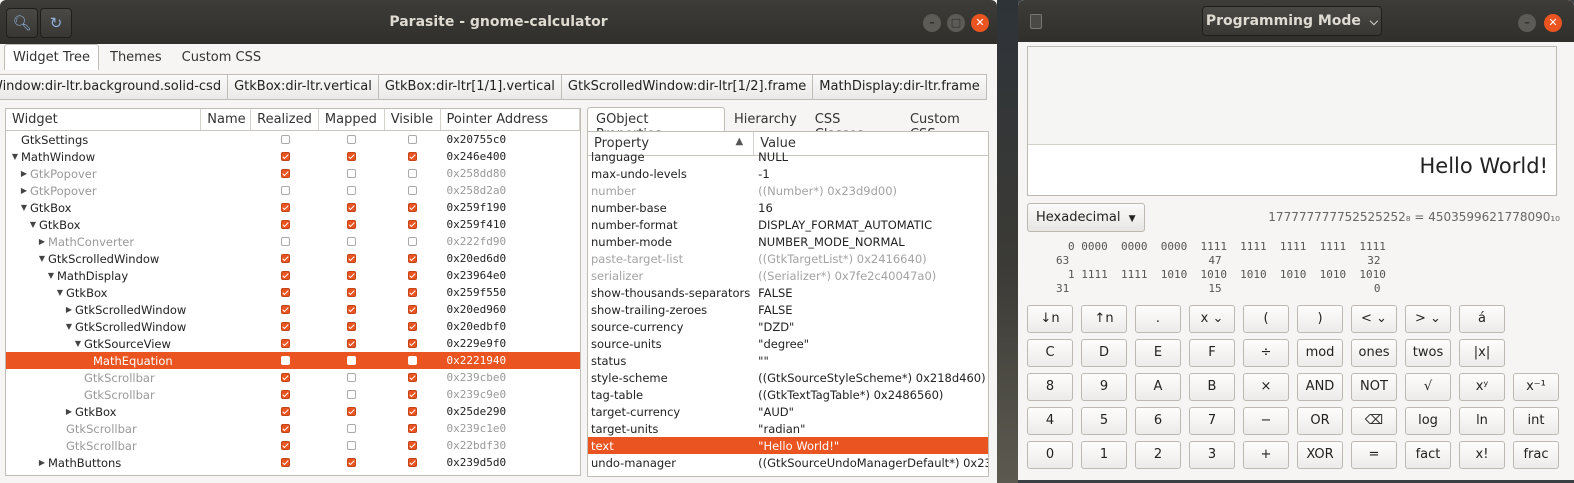 The image size is (1574, 483). I want to click on property-row: number ((Number*) 0x23d9d00), so click(788, 190).